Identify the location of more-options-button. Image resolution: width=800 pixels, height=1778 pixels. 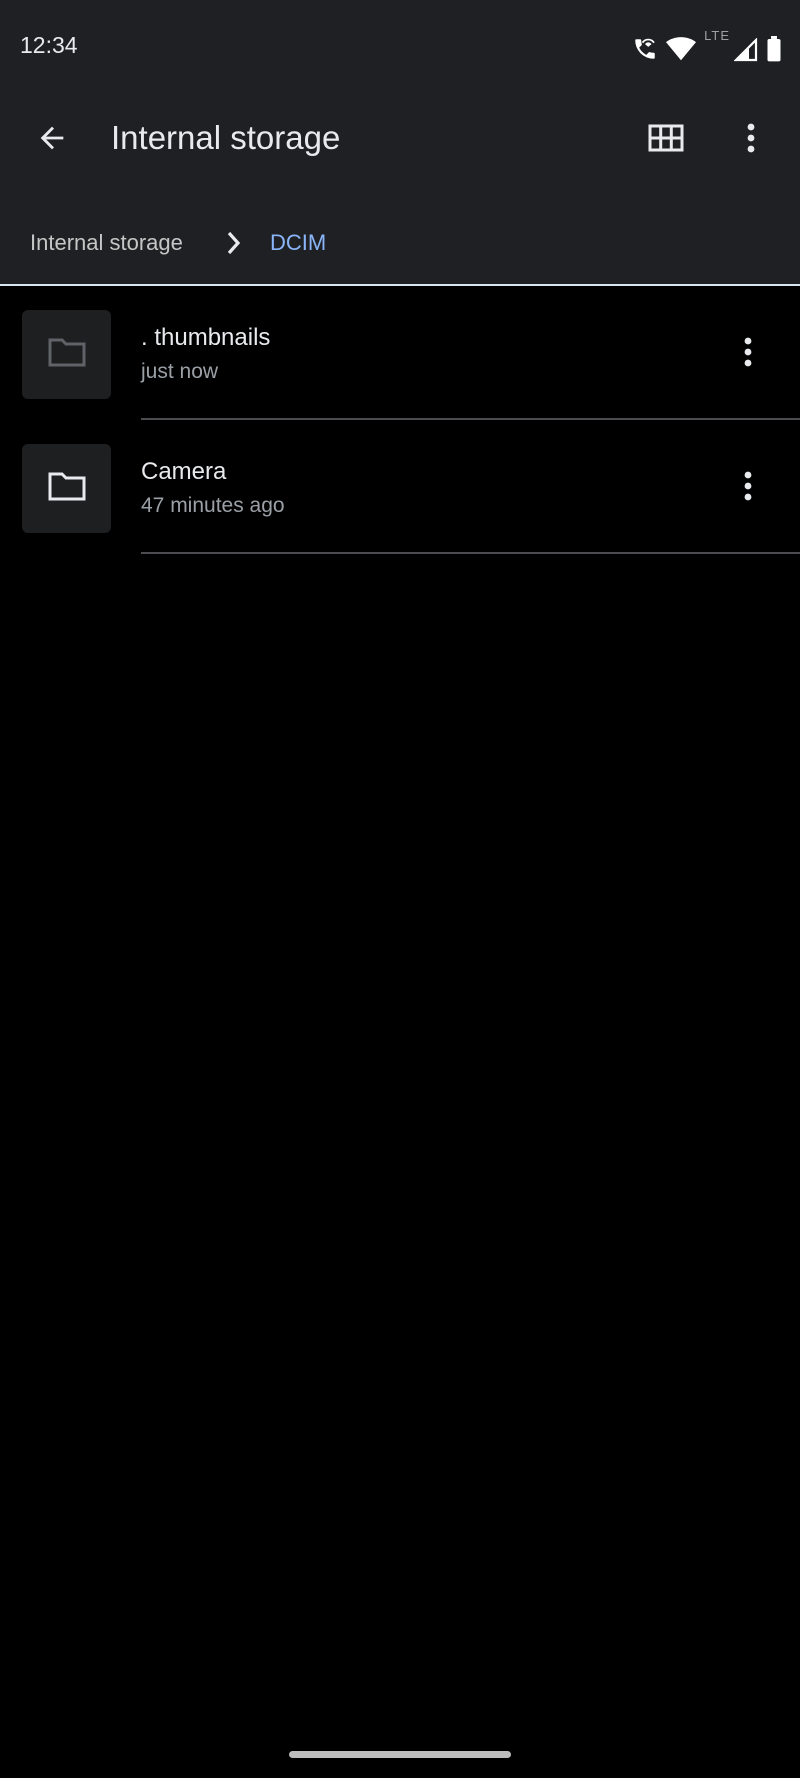
(751, 140).